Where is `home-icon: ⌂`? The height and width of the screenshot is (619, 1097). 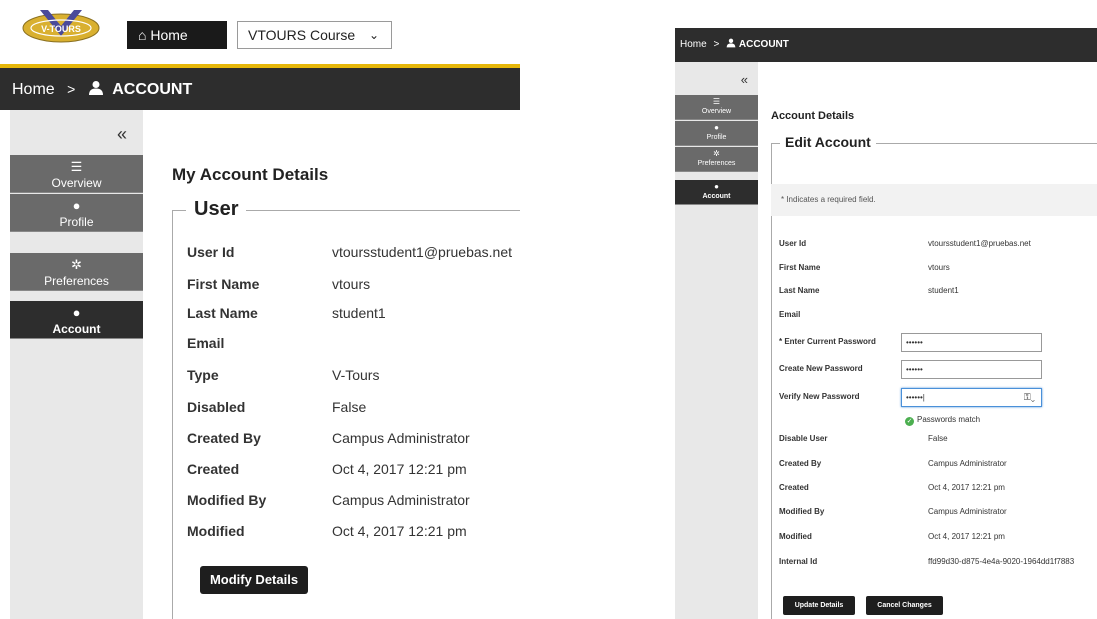 home-icon: ⌂ is located at coordinates (142, 35).